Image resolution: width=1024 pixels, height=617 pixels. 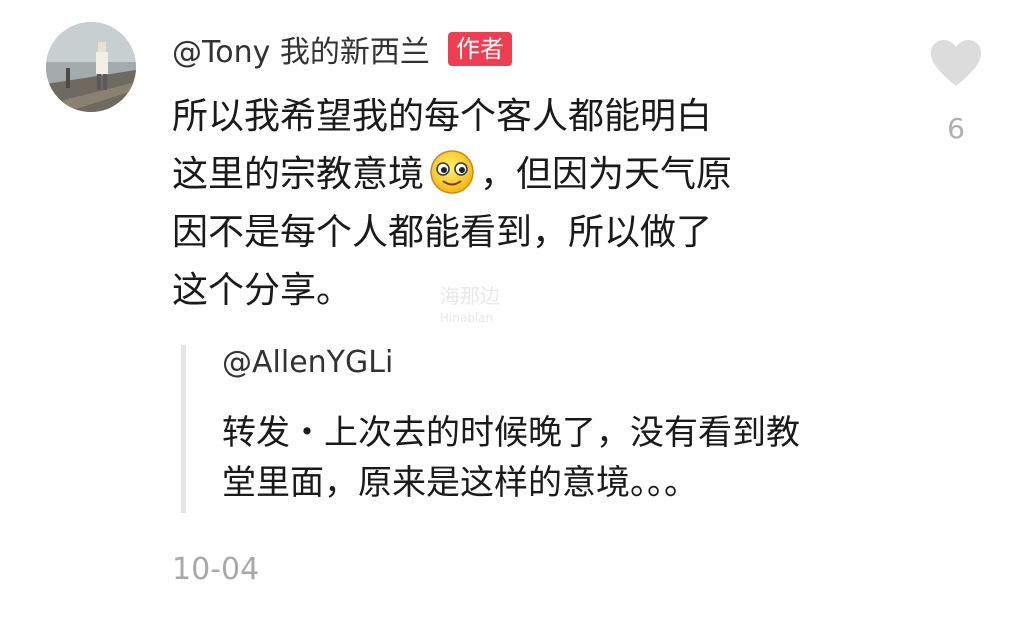 I want to click on watermark-text: 海那边, so click(x=470, y=296).